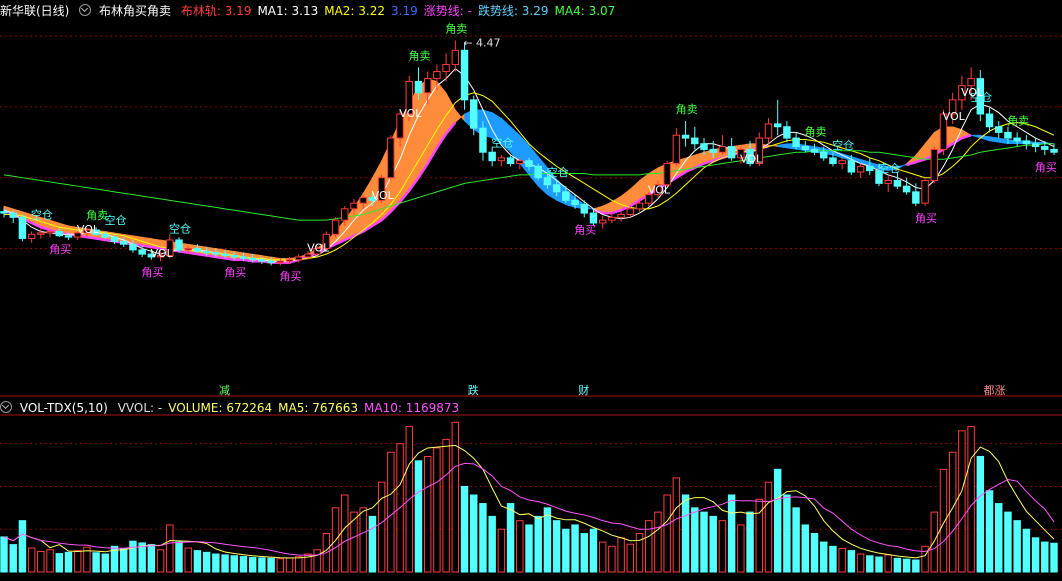 The height and width of the screenshot is (581, 1062). Describe the element at coordinates (64, 408) in the screenshot. I see `volume-indicator-name: VOL-TDX(5,10)` at that location.